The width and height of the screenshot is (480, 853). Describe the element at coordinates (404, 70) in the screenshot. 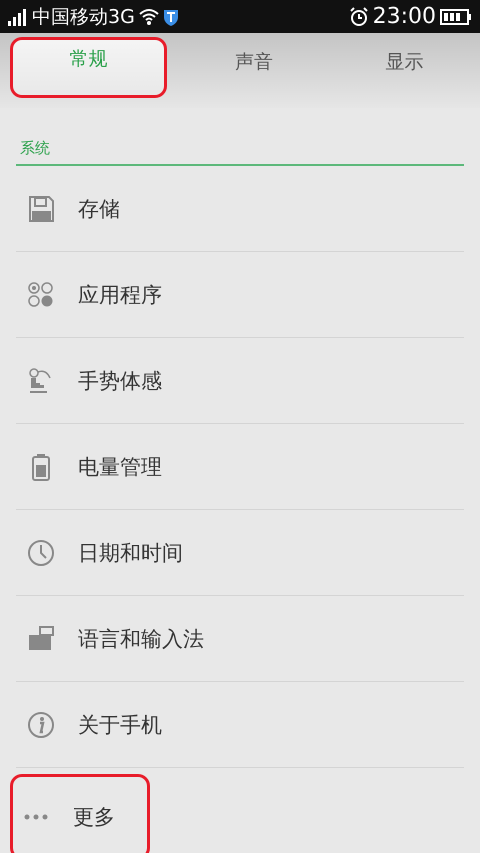

I see `tab: 显示` at that location.